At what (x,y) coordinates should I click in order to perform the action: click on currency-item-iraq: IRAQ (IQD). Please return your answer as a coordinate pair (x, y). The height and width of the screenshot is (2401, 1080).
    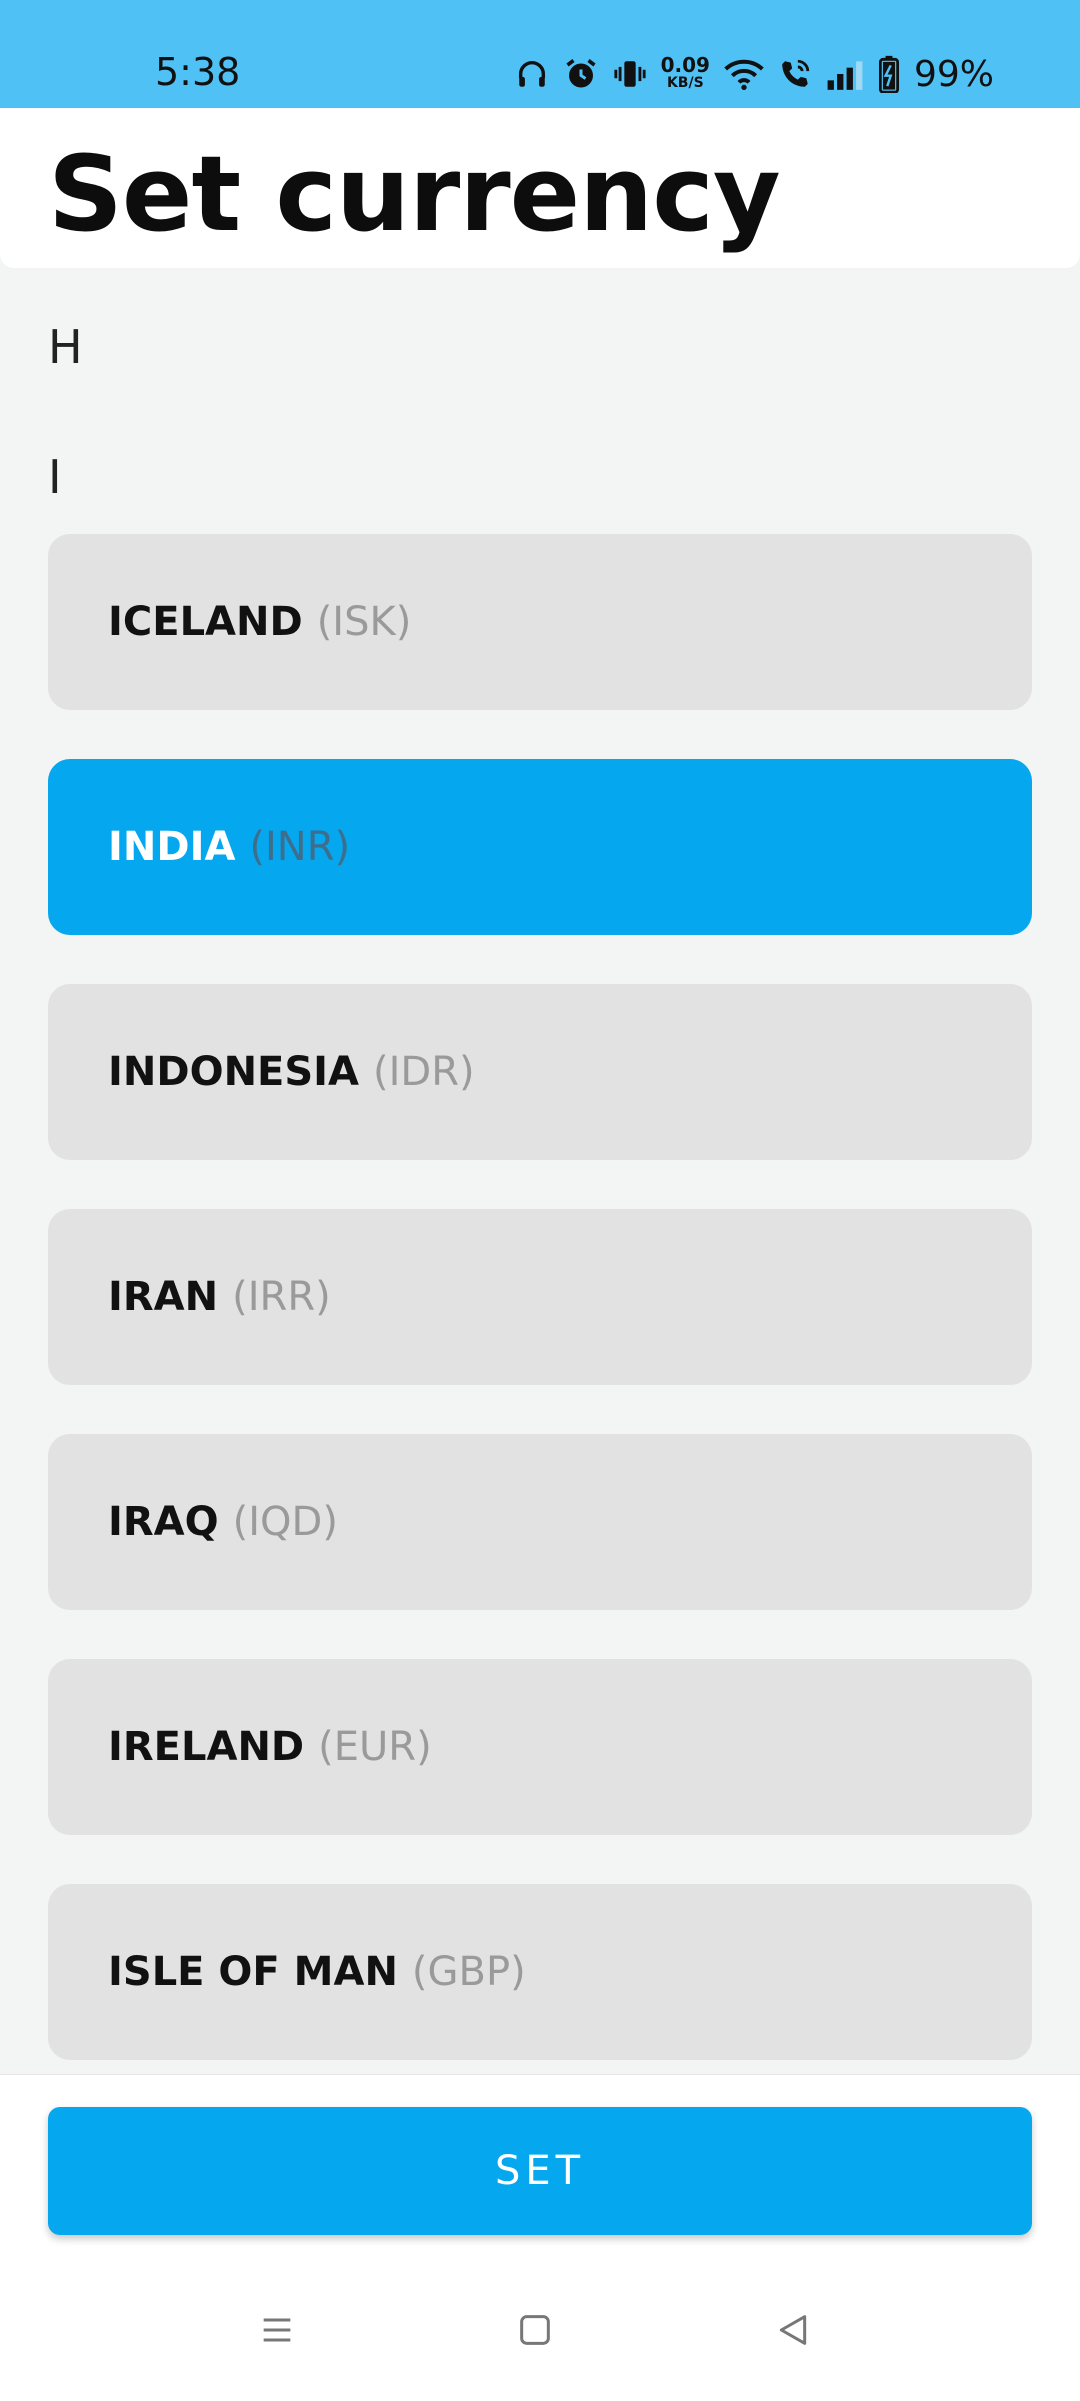
    Looking at the image, I should click on (540, 1522).